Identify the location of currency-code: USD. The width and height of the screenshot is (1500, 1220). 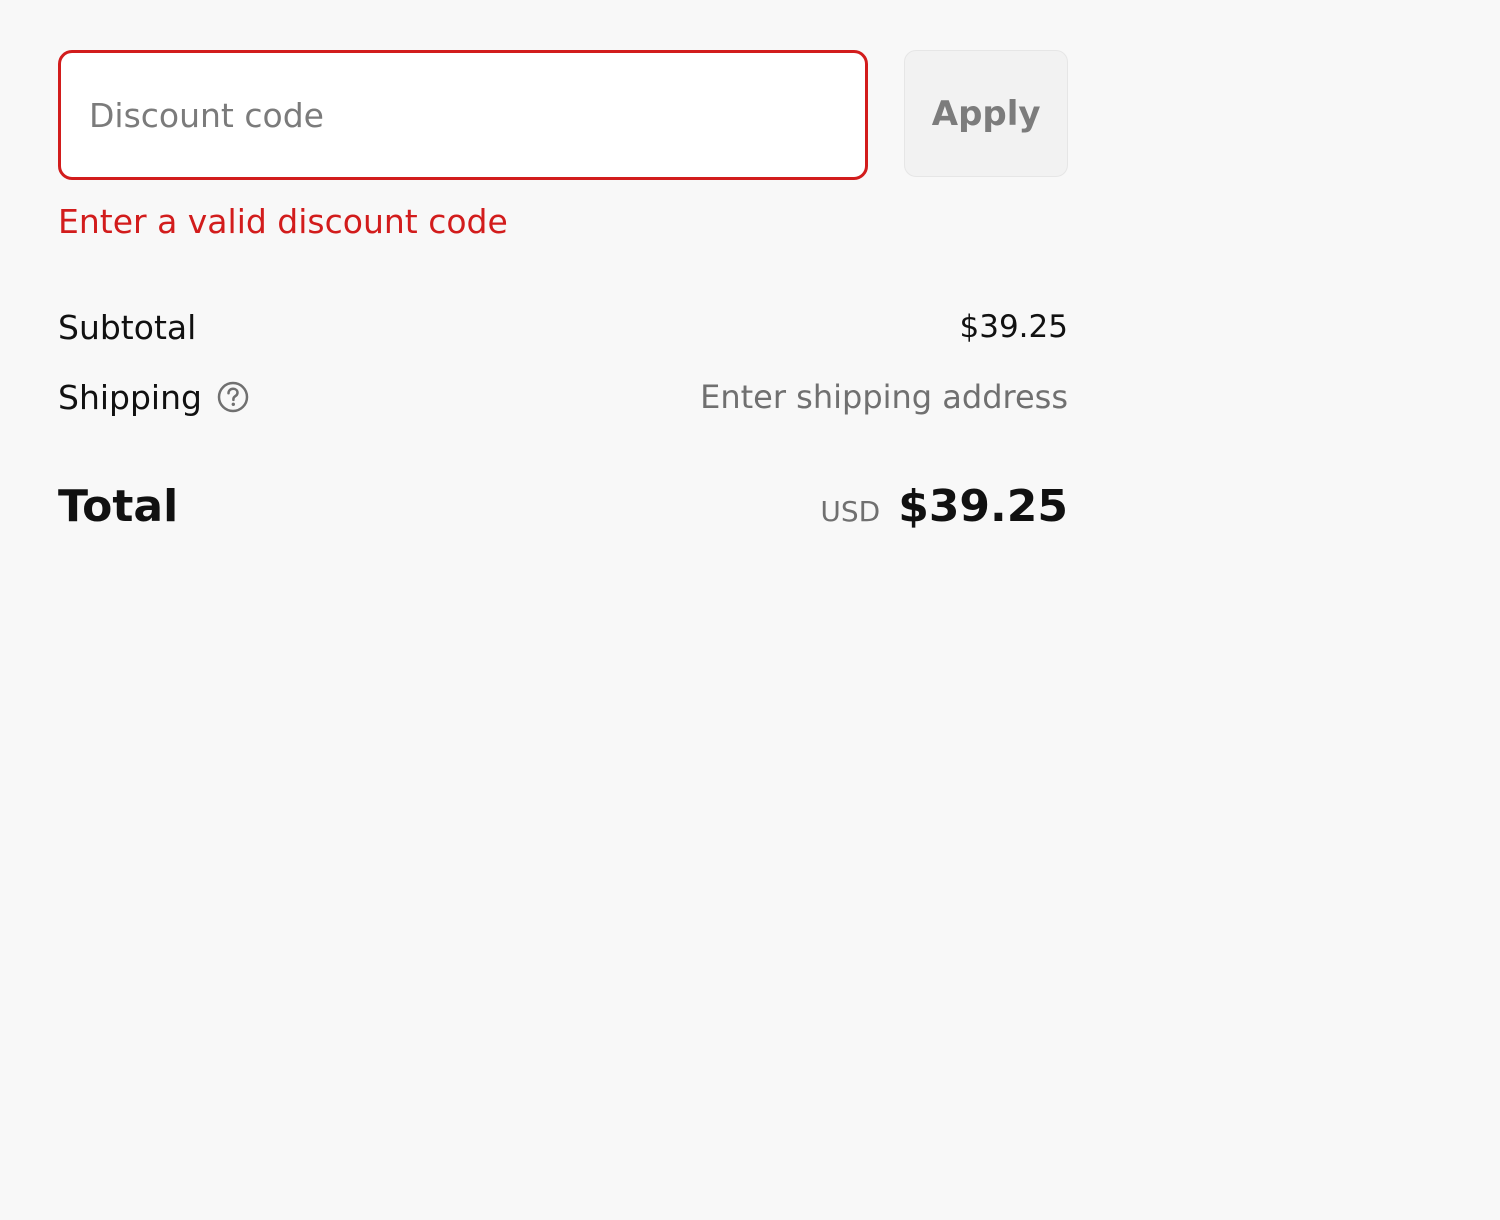
(850, 511).